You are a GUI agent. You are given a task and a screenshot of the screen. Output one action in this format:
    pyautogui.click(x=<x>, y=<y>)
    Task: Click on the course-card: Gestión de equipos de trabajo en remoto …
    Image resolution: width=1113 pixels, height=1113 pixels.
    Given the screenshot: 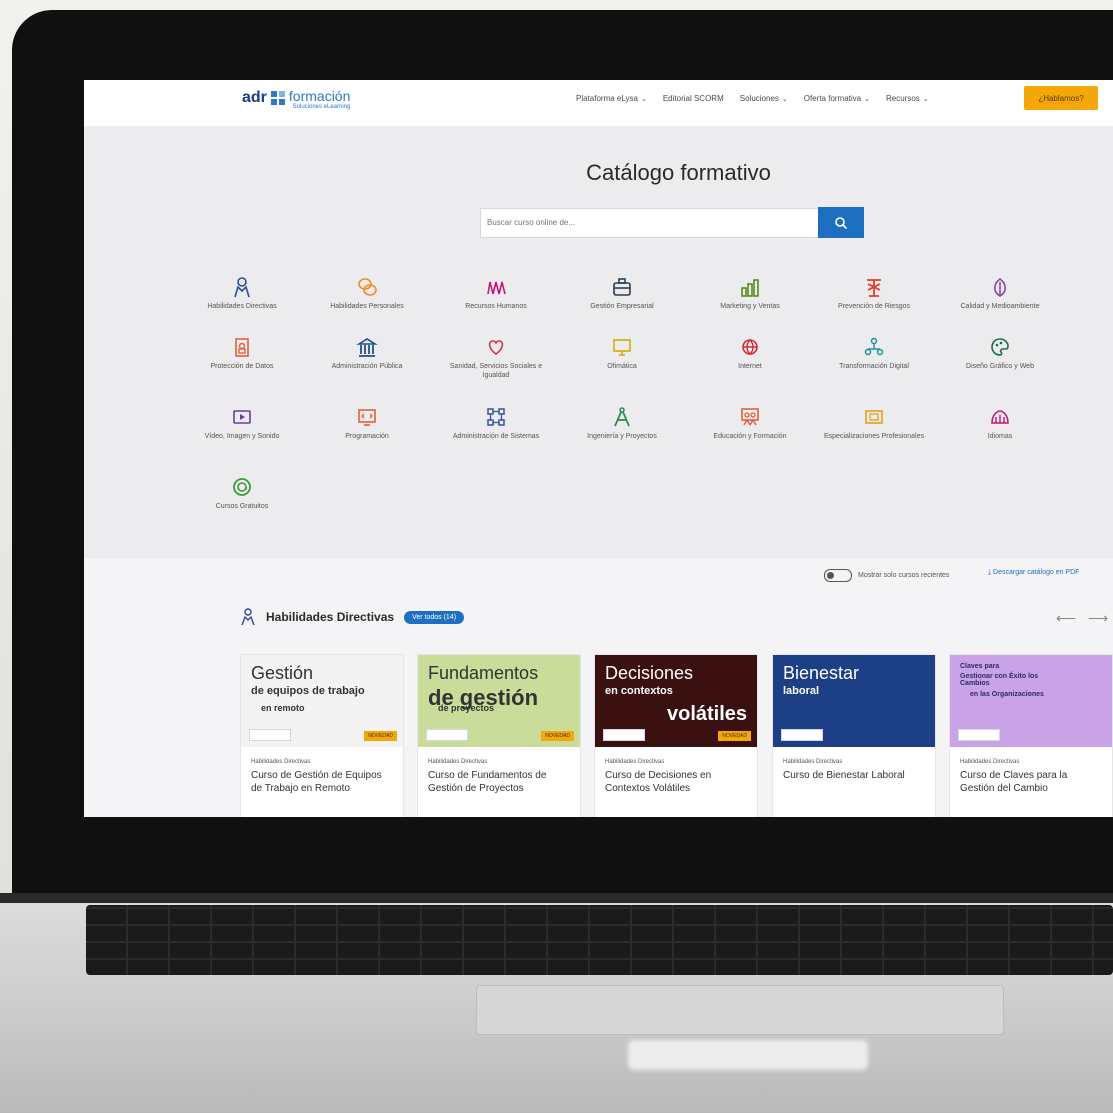 What is the action you would take?
    pyautogui.click(x=322, y=735)
    